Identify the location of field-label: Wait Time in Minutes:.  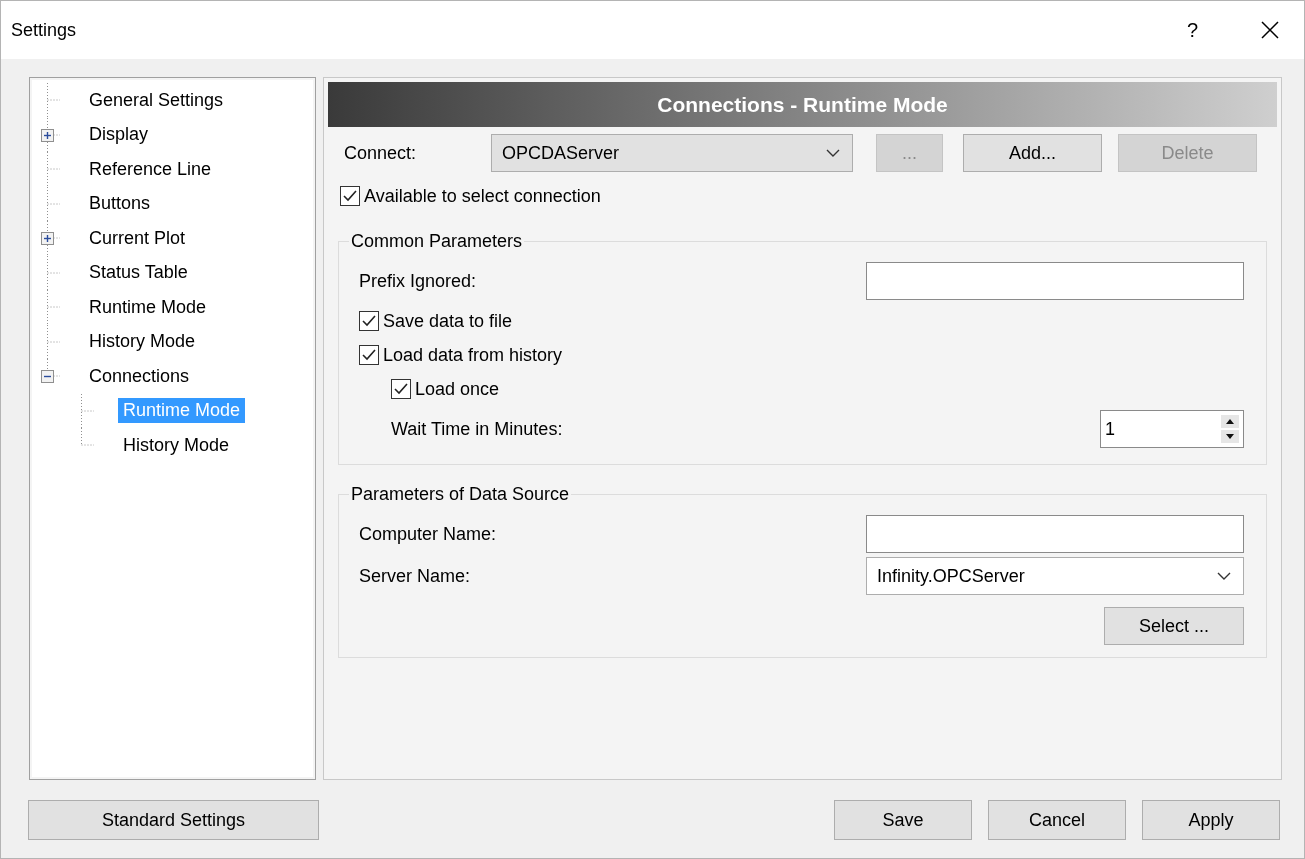
(477, 429).